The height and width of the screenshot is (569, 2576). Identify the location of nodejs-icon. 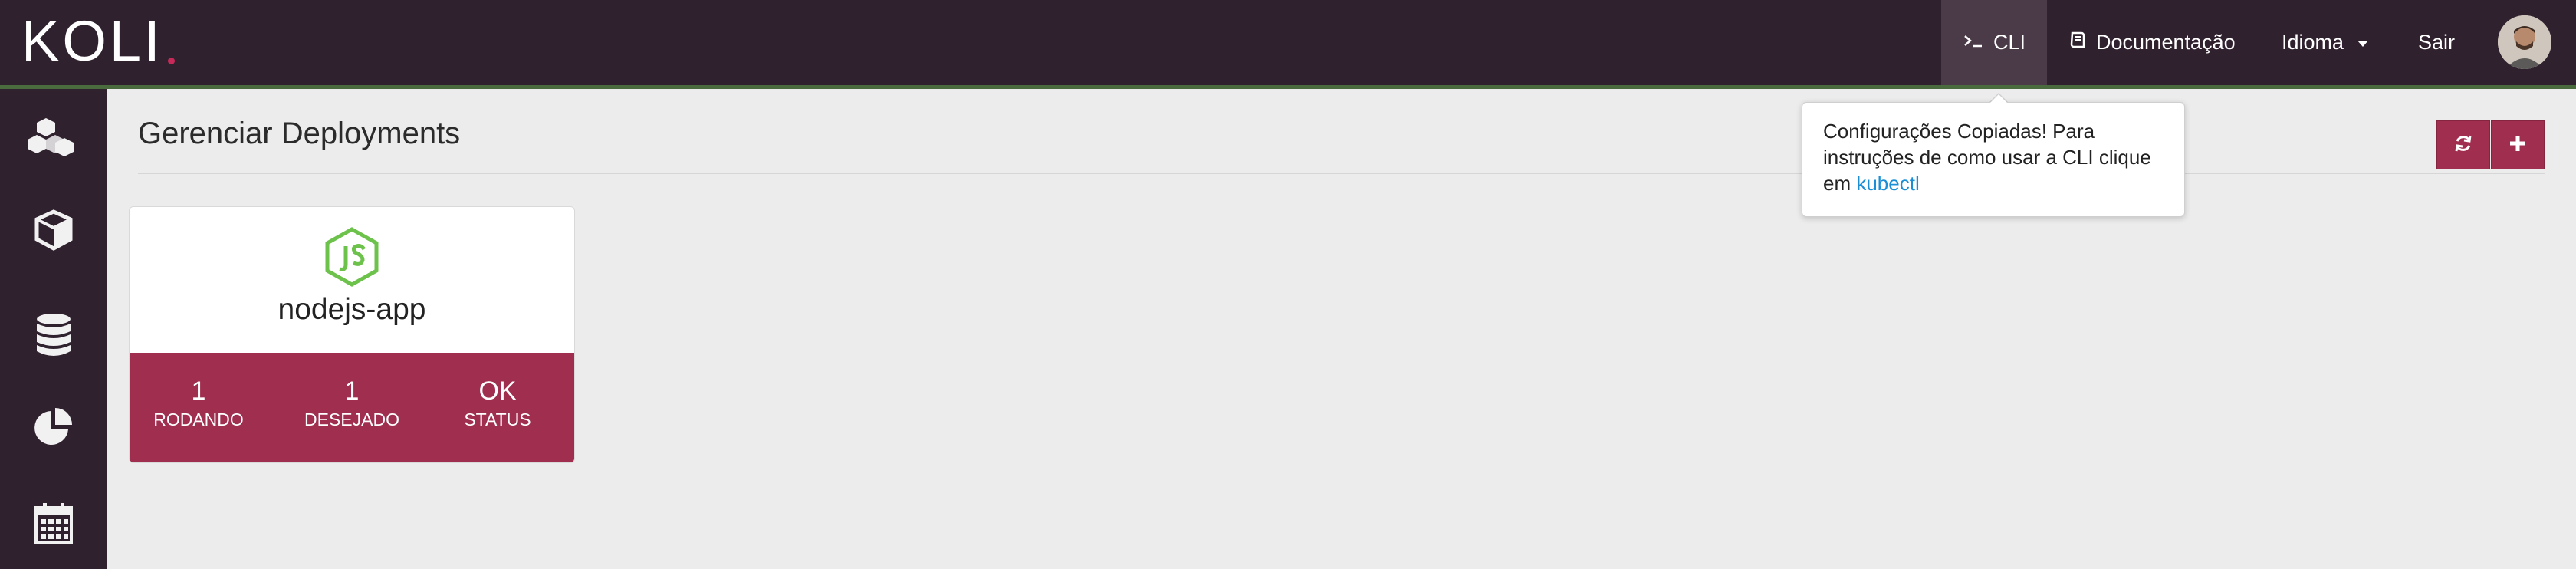
(352, 257).